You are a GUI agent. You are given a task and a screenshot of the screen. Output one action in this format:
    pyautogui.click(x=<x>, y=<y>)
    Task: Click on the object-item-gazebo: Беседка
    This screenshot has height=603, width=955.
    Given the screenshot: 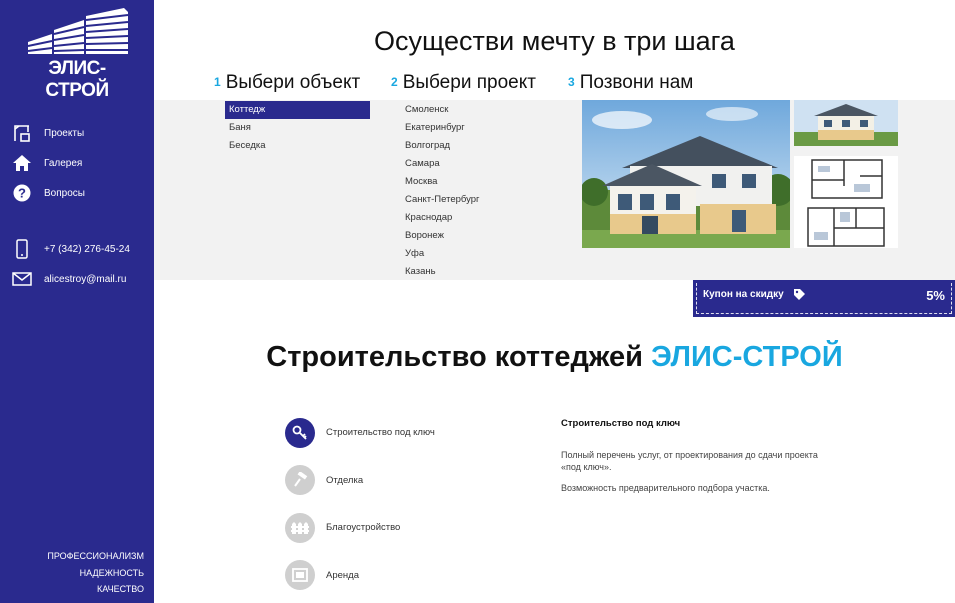 What is the action you would take?
    pyautogui.click(x=297, y=146)
    